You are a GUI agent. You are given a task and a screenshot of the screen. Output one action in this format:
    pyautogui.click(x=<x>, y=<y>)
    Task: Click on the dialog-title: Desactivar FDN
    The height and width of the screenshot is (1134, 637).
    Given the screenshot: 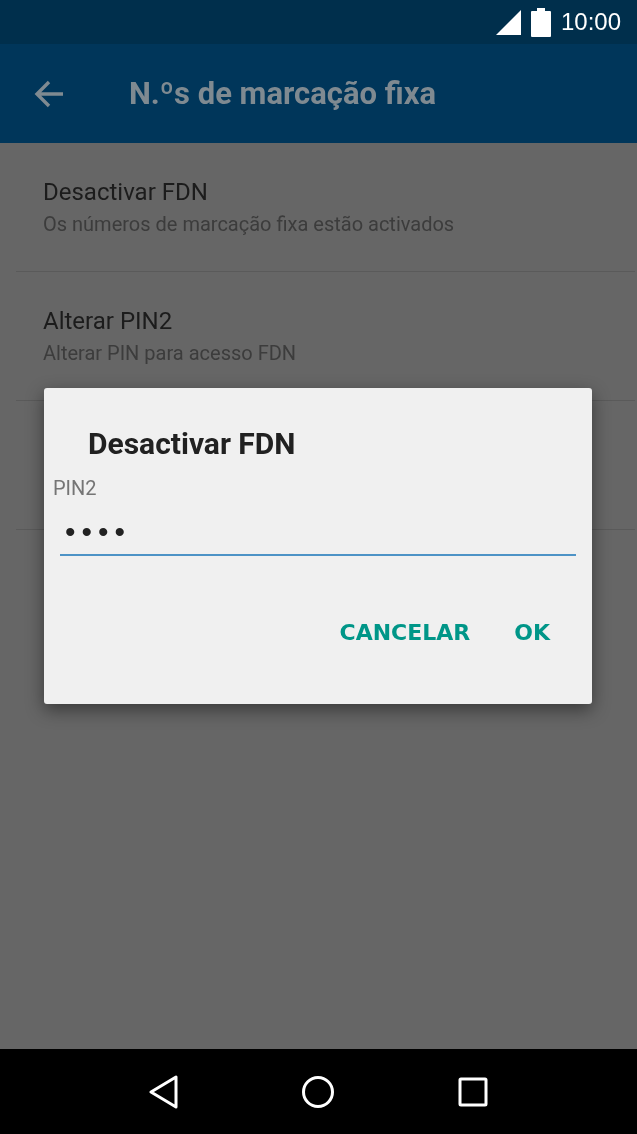 What is the action you would take?
    pyautogui.click(x=192, y=443)
    